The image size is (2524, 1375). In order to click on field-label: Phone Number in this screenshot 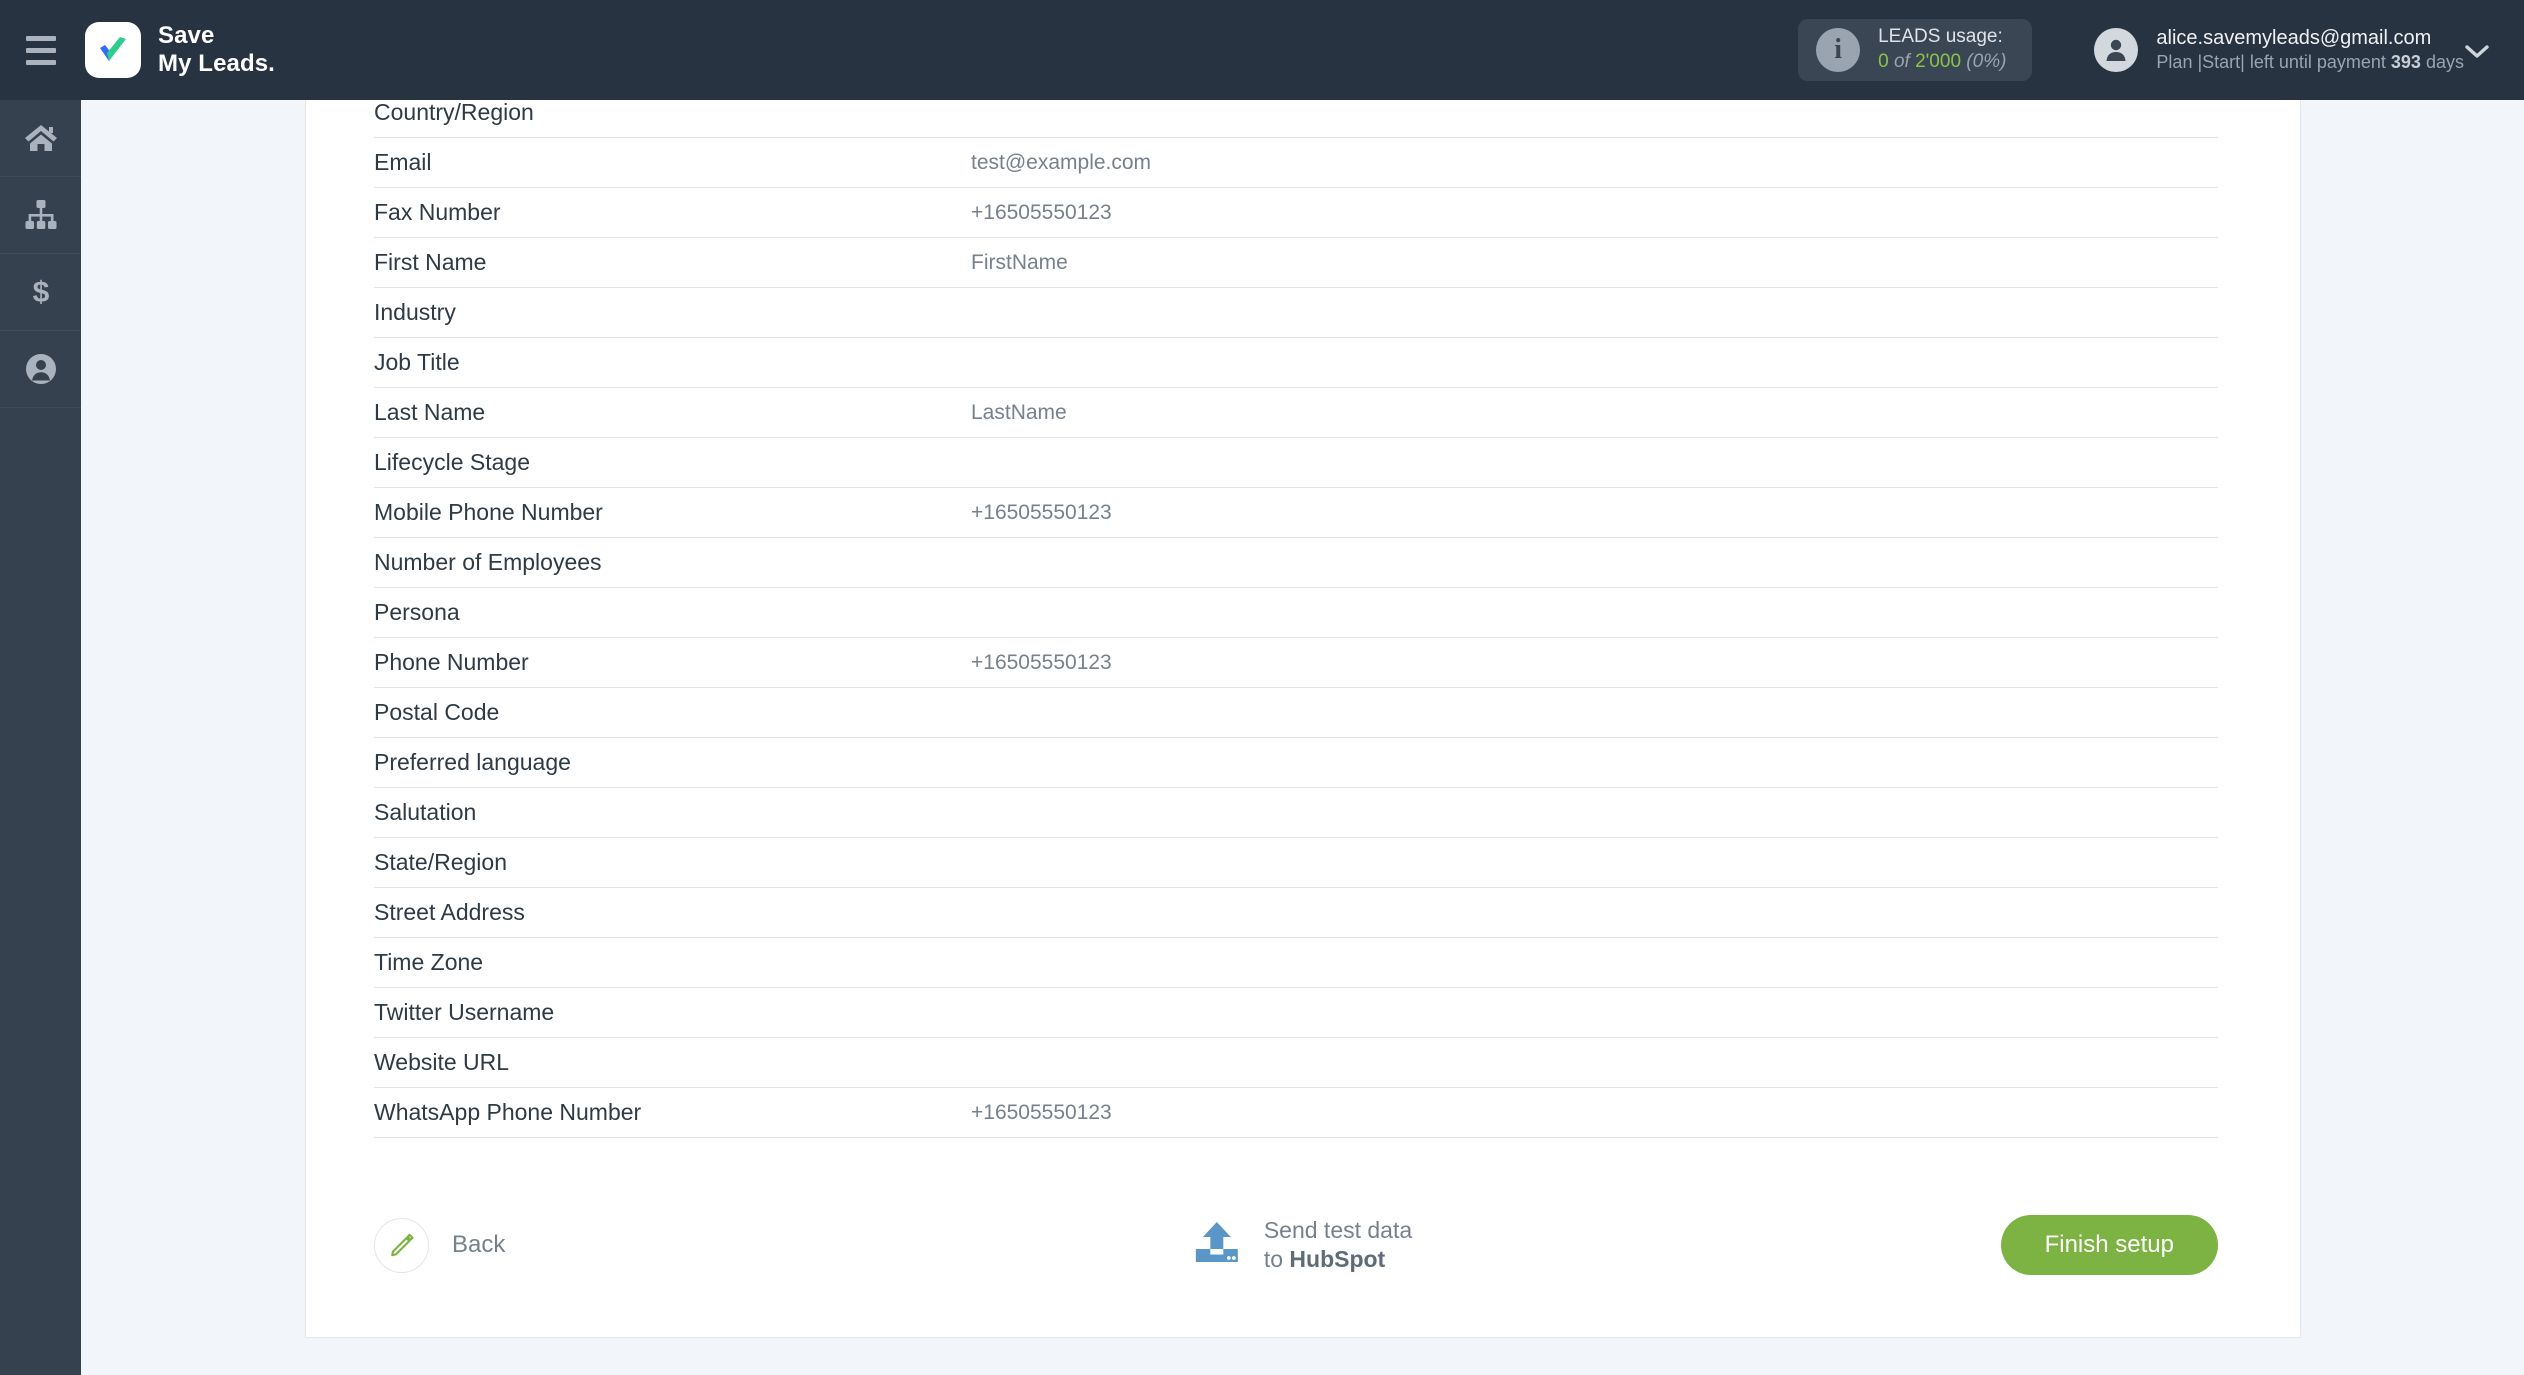, I will do `click(451, 662)`.